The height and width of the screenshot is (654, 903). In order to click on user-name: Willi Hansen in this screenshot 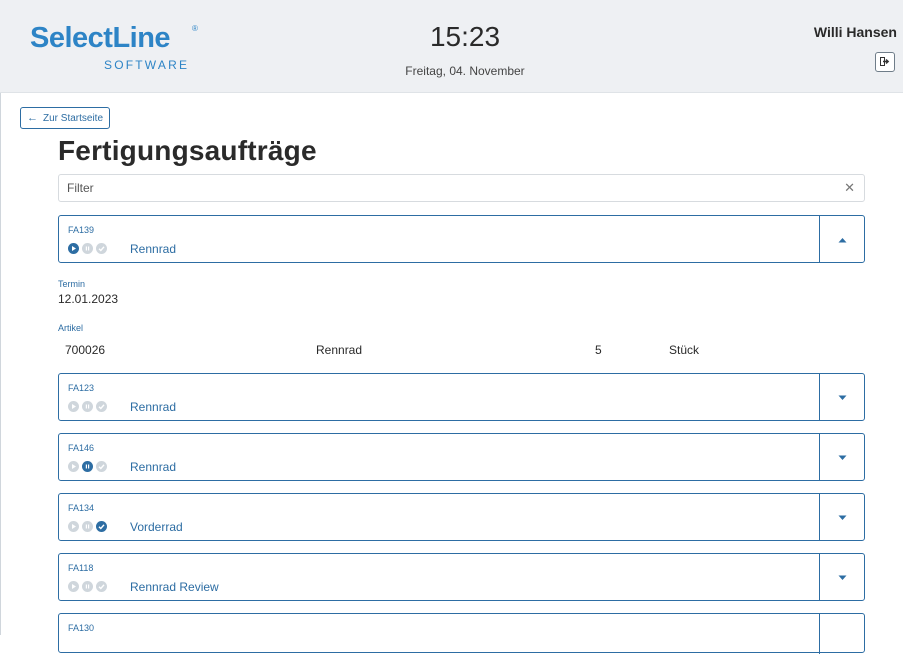, I will do `click(855, 32)`.